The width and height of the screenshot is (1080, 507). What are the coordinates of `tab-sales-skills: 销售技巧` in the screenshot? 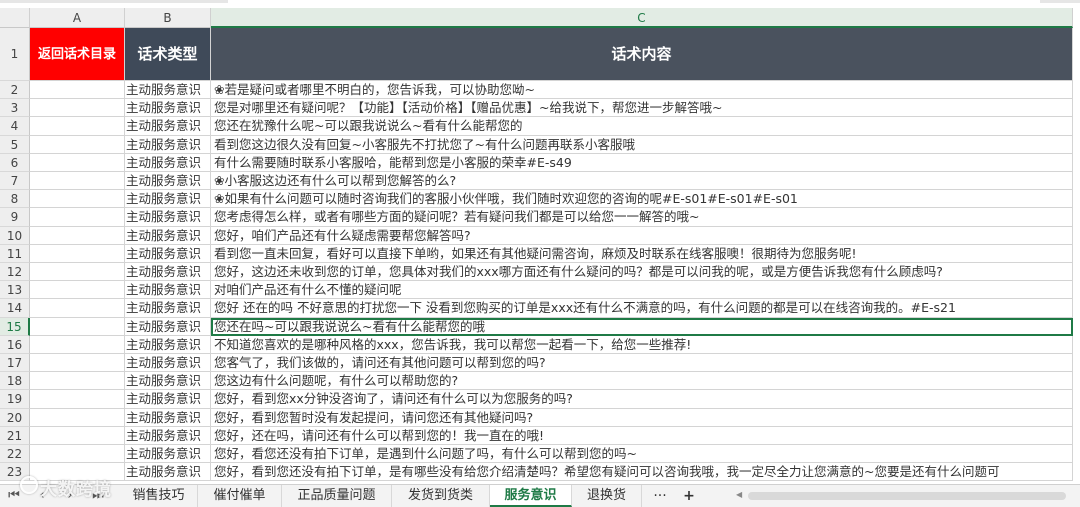 It's located at (159, 496).